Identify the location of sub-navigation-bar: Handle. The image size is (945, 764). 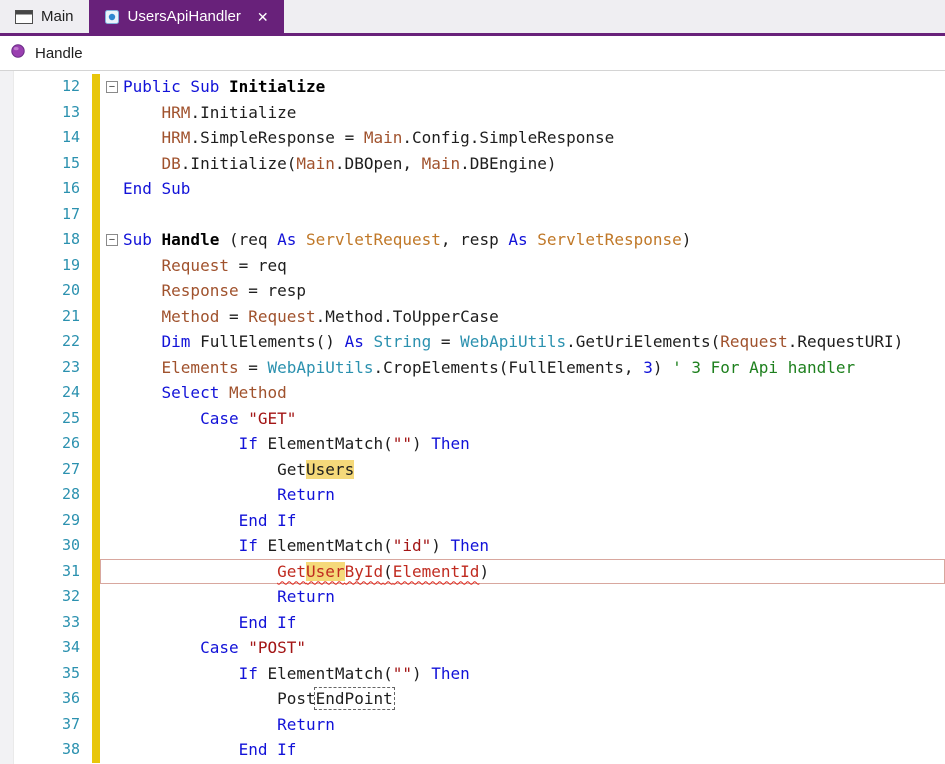
(472, 53).